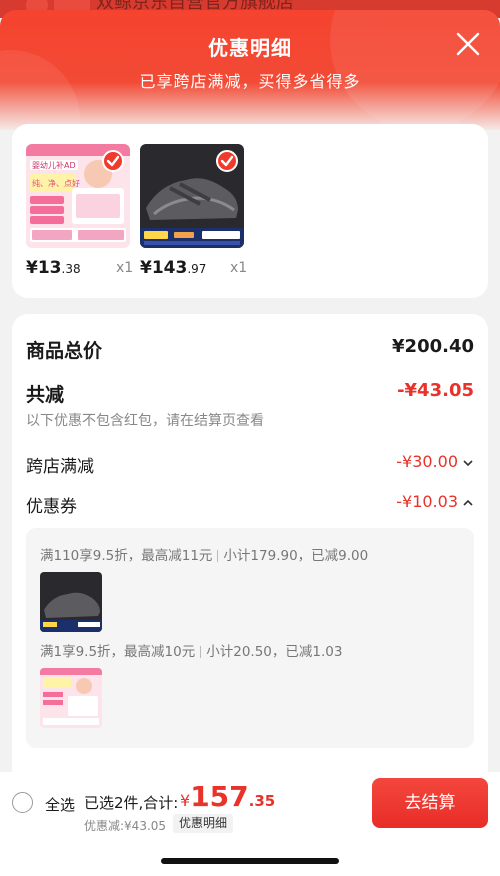  I want to click on home-indicator, so click(250, 861).